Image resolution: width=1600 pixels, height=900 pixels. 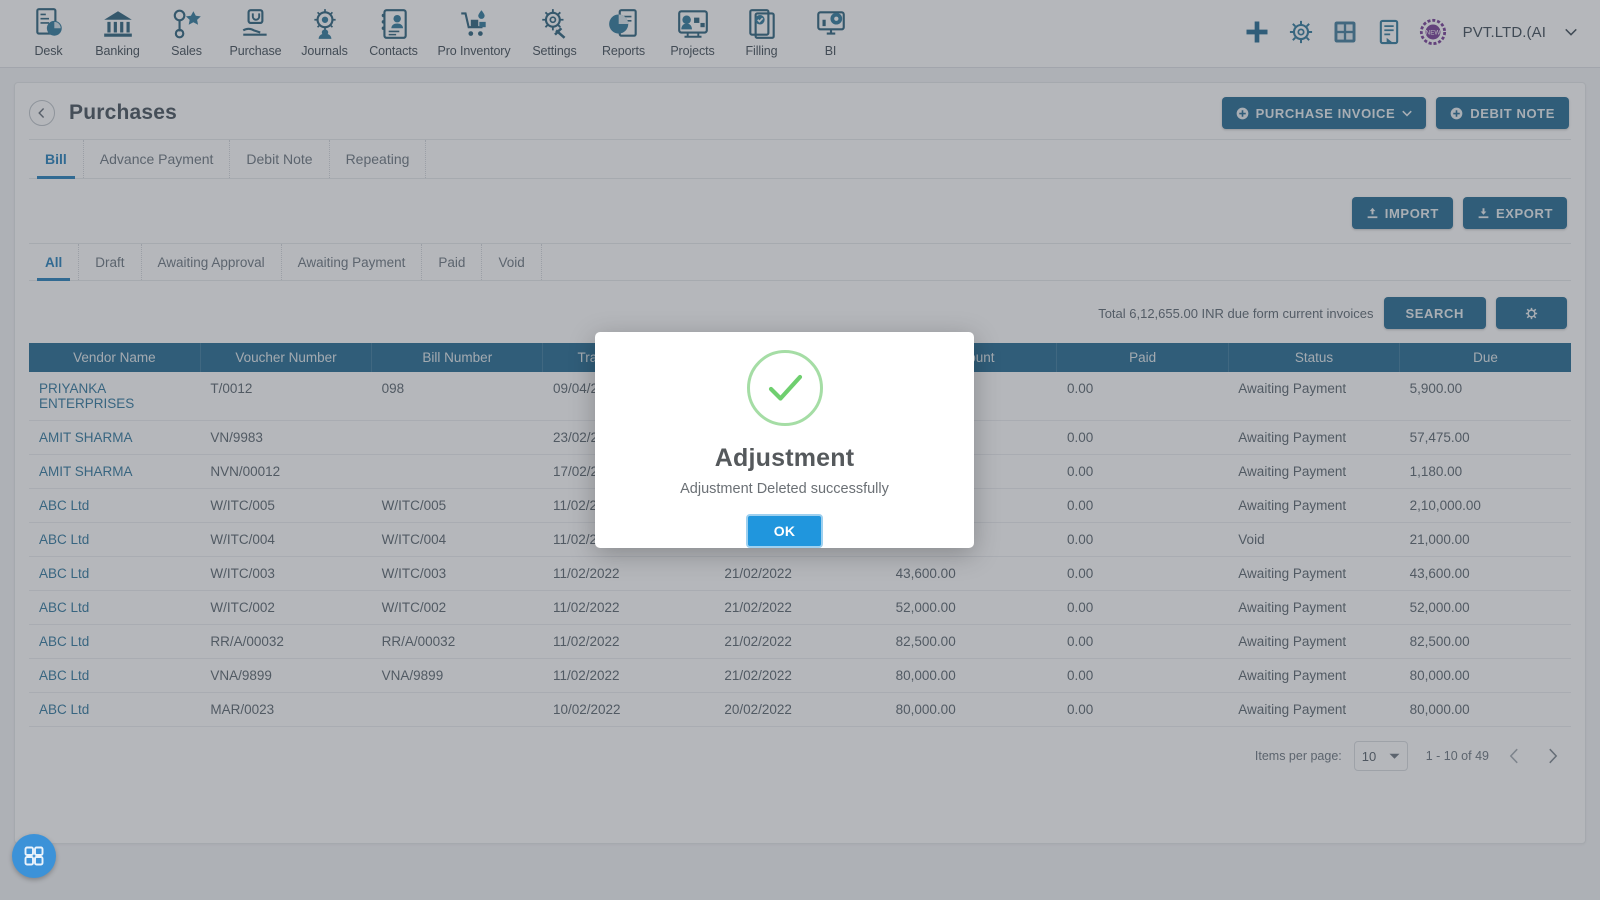 What do you see at coordinates (286, 505) in the screenshot?
I see `cell-voucher-number: W/ITC/005` at bounding box center [286, 505].